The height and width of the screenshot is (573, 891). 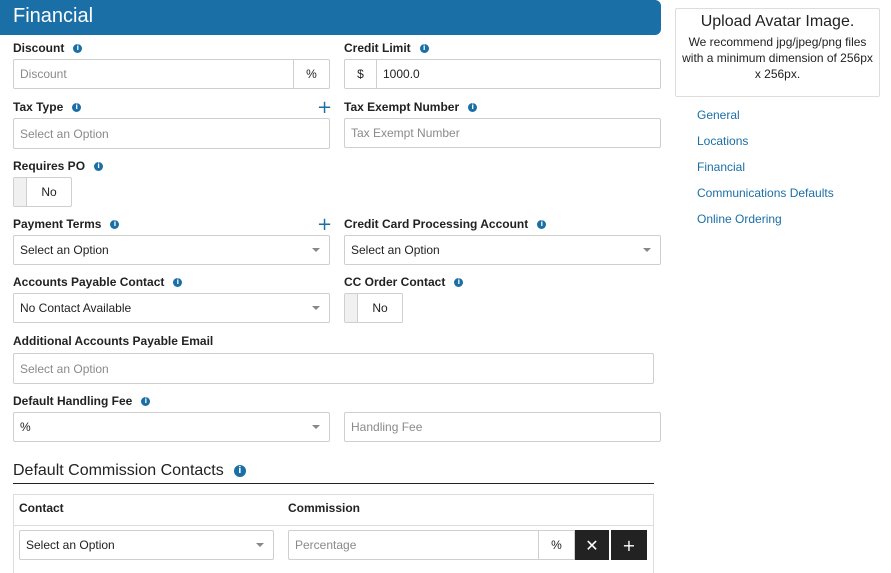 I want to click on commission-percent-addon: %, so click(x=556, y=545).